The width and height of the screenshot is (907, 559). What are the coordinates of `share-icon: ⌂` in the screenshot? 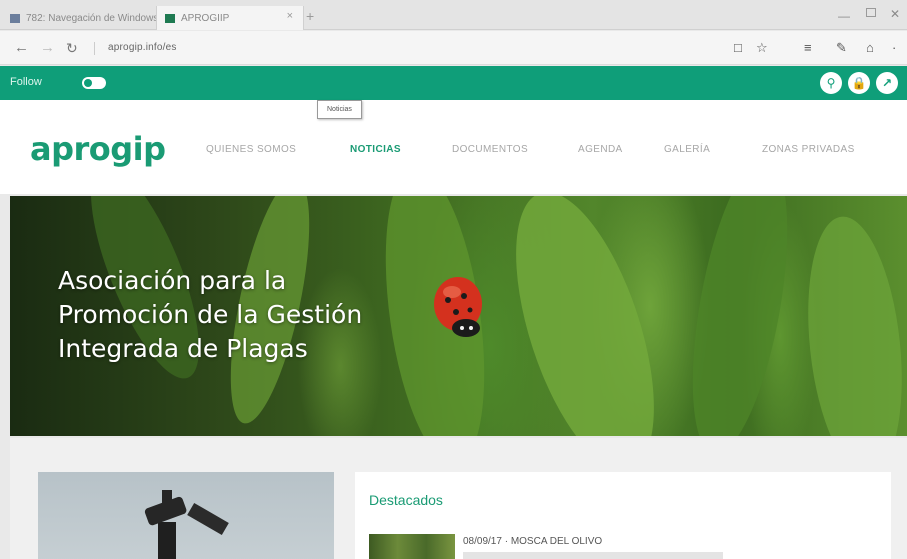 It's located at (870, 47).